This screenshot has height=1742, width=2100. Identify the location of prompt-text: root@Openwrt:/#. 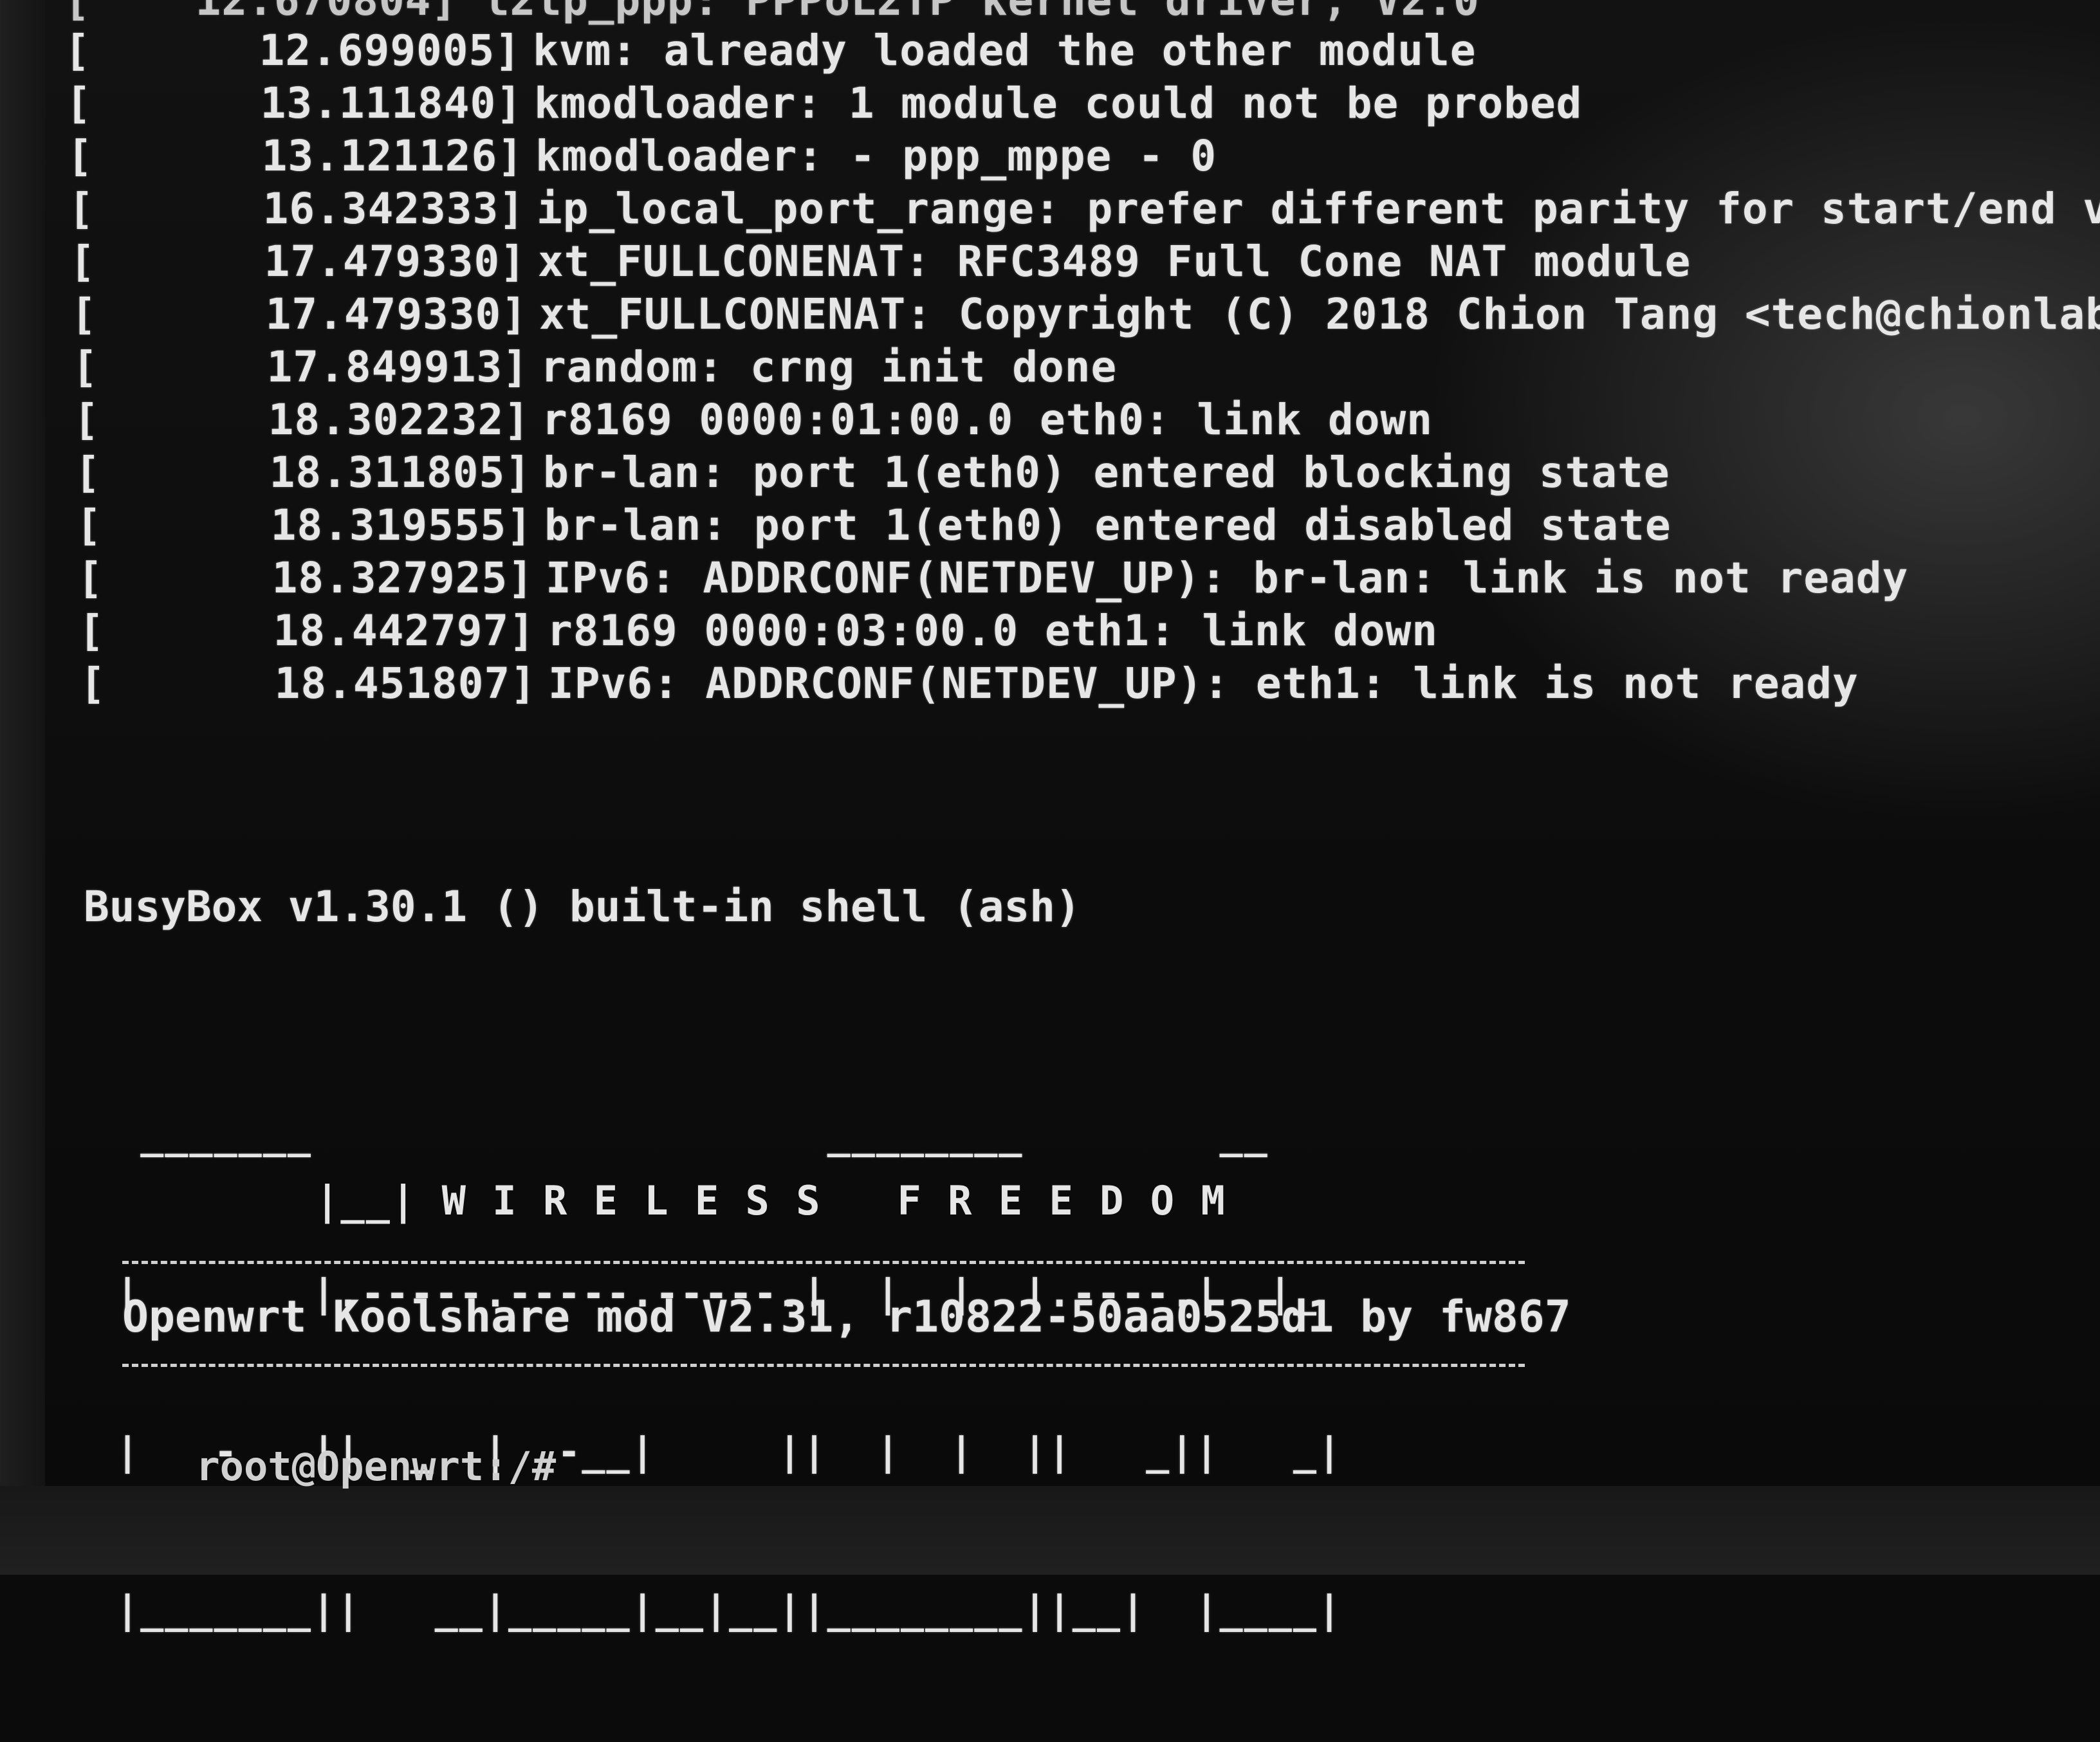
(377, 1466).